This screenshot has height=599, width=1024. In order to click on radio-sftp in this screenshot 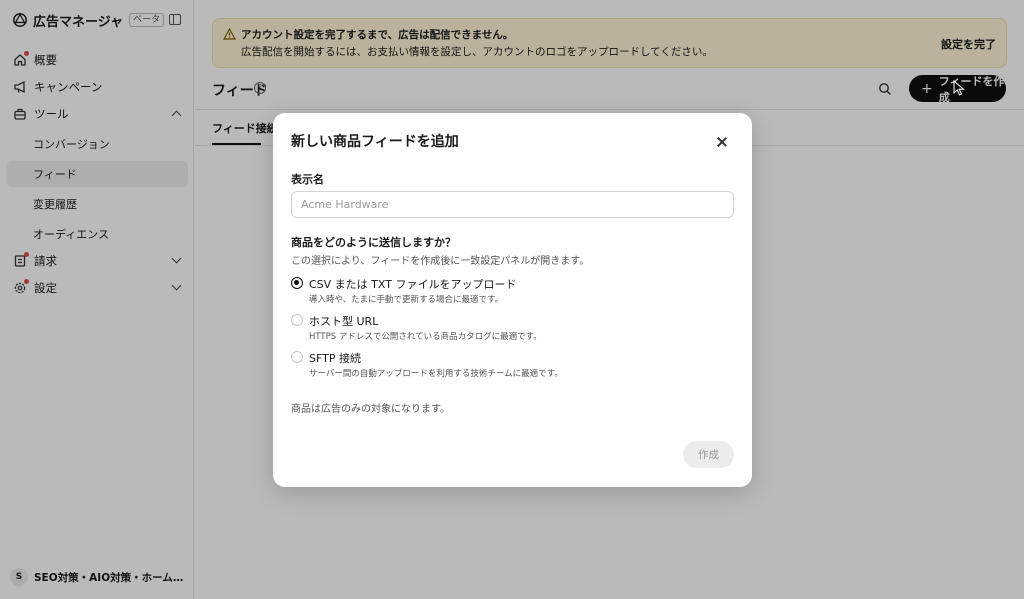, I will do `click(297, 357)`.